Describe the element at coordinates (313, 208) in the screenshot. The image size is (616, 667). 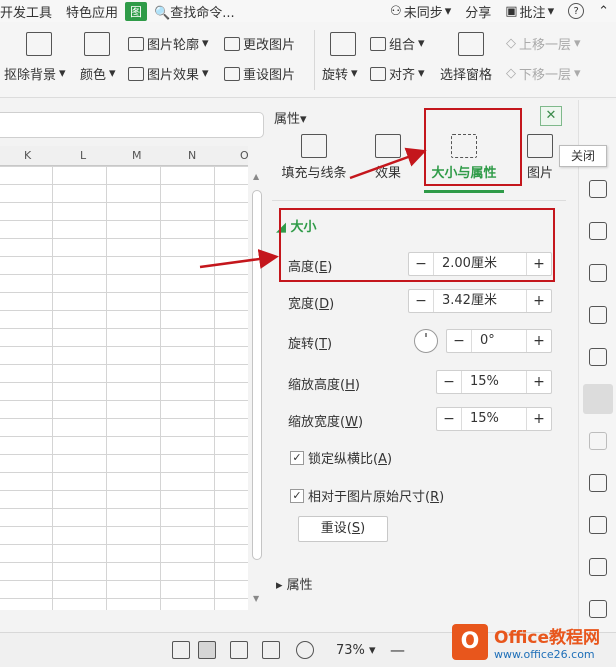
I see `annotation-arrows` at that location.